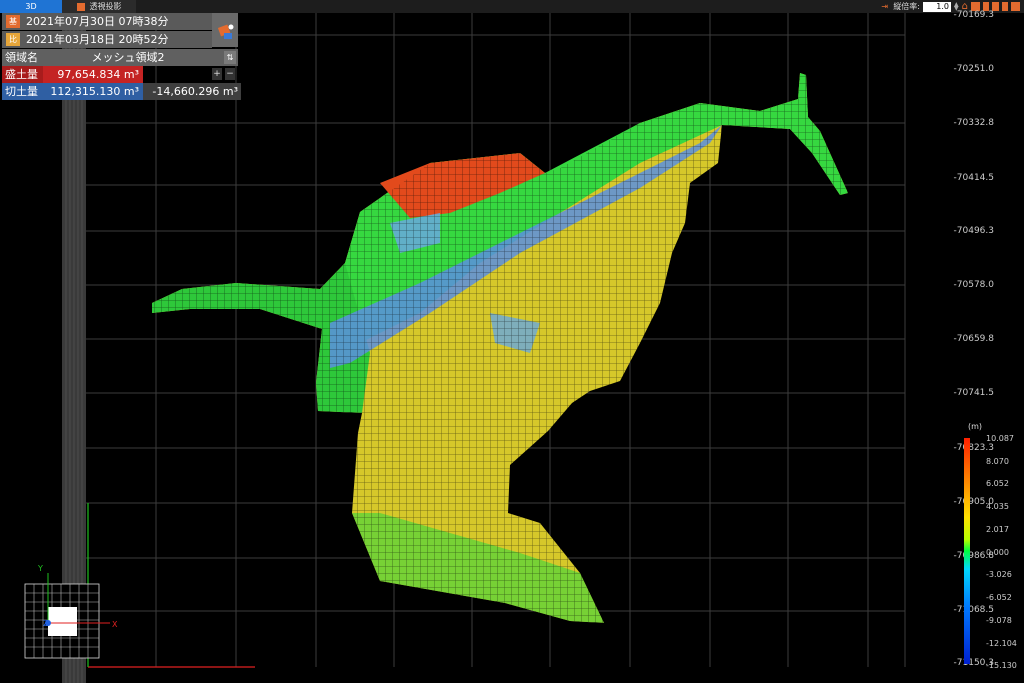 The image size is (1024, 683). Describe the element at coordinates (192, 91) in the screenshot. I see `difference-value: -14,660.296 m³` at that location.